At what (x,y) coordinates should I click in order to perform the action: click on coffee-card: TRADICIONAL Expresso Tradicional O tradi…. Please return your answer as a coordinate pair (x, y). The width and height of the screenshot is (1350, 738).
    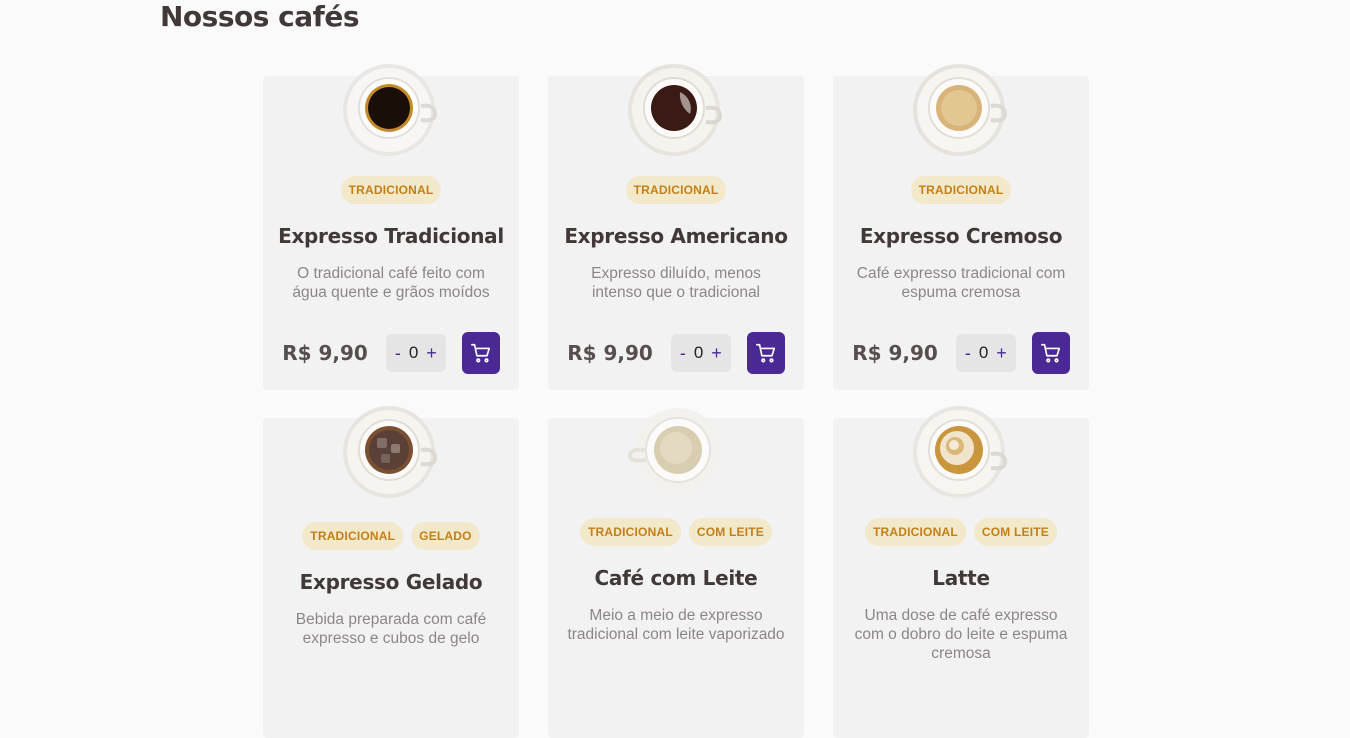
    Looking at the image, I should click on (391, 227).